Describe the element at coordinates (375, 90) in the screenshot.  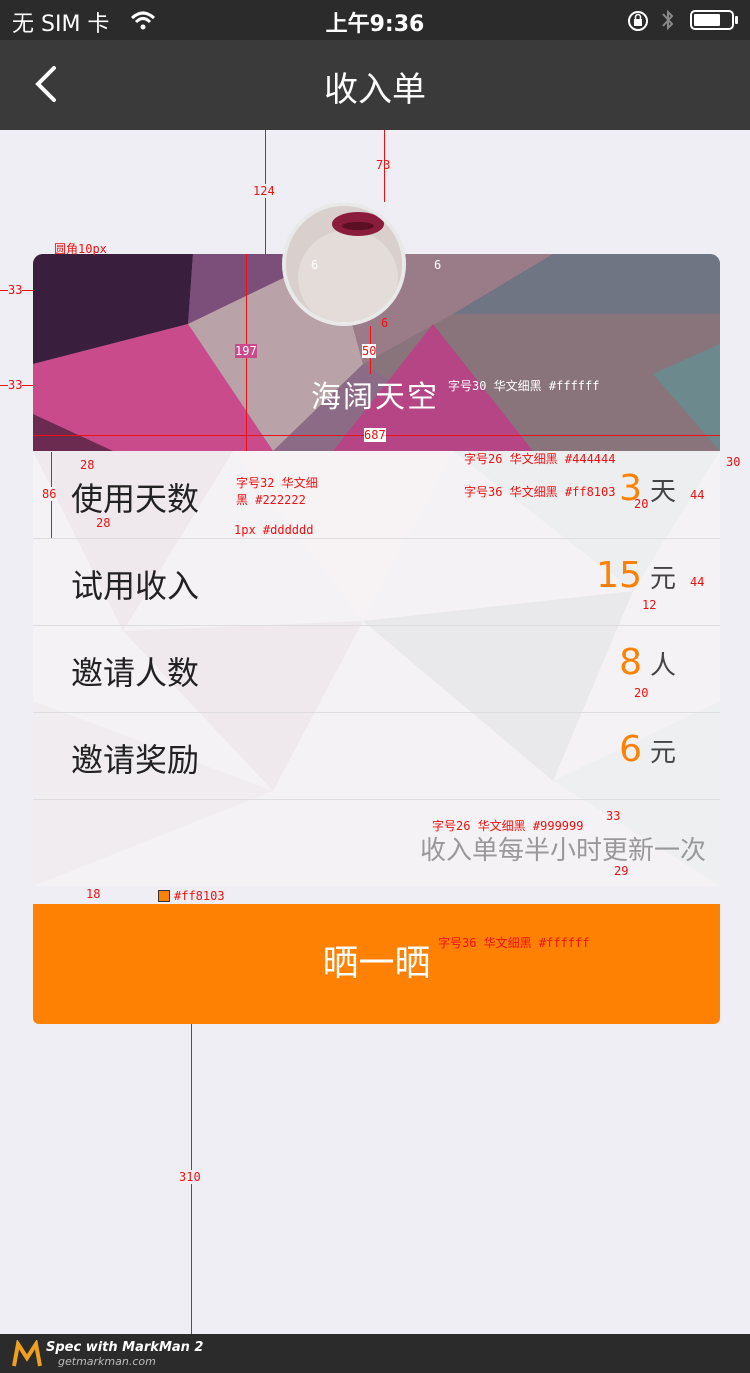
I see `page-title: 收入单` at that location.